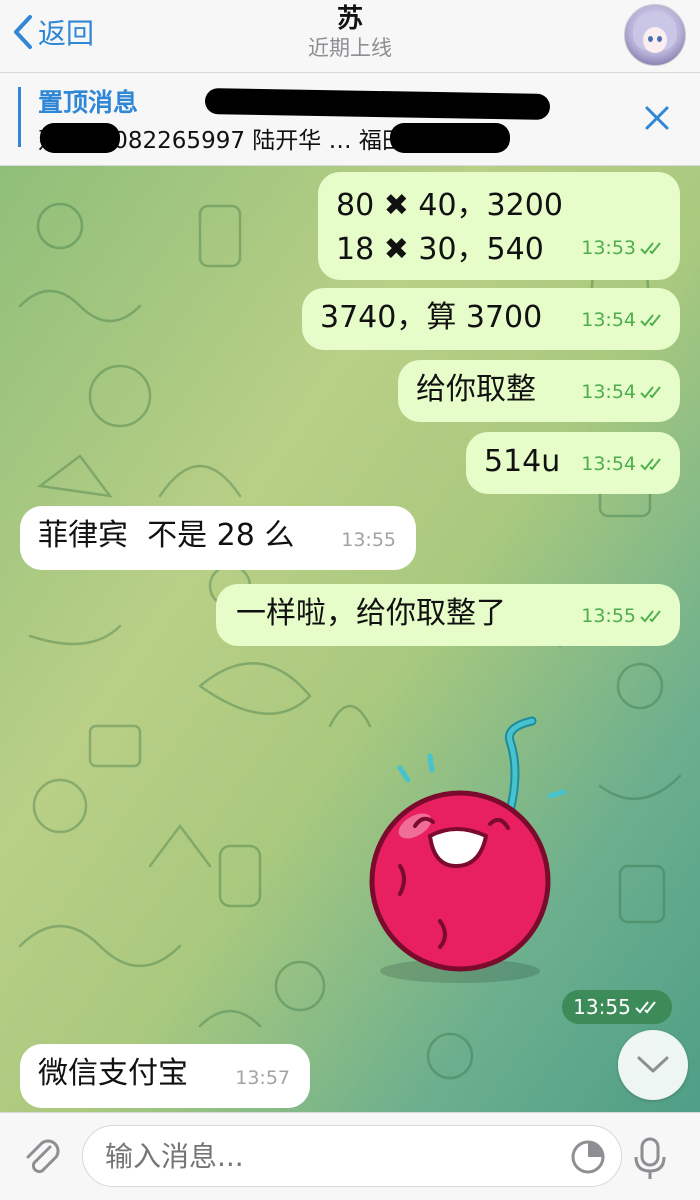 Image resolution: width=700 pixels, height=1200 pixels. I want to click on chat-title: 苏, so click(349, 19).